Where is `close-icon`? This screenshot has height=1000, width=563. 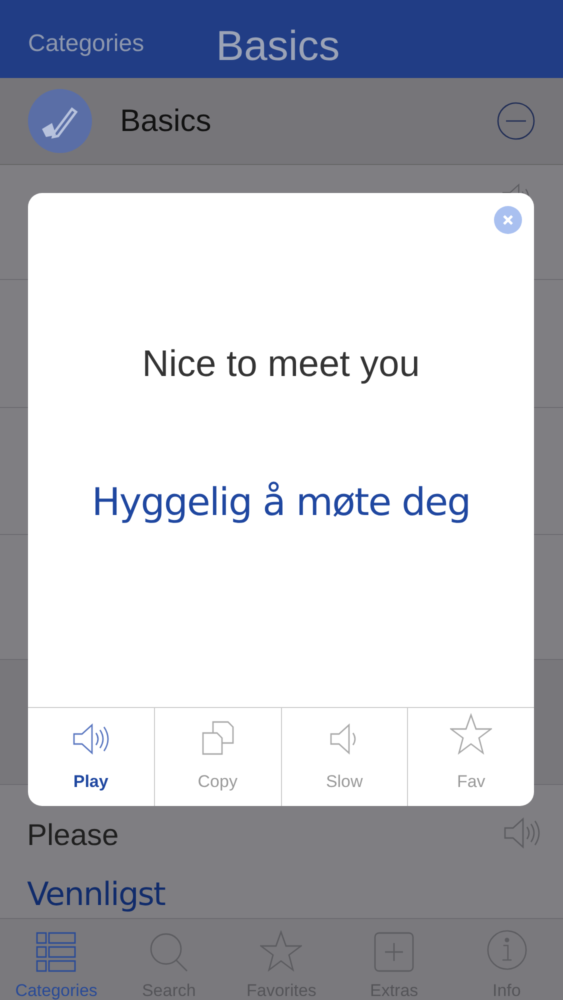
close-icon is located at coordinates (508, 220).